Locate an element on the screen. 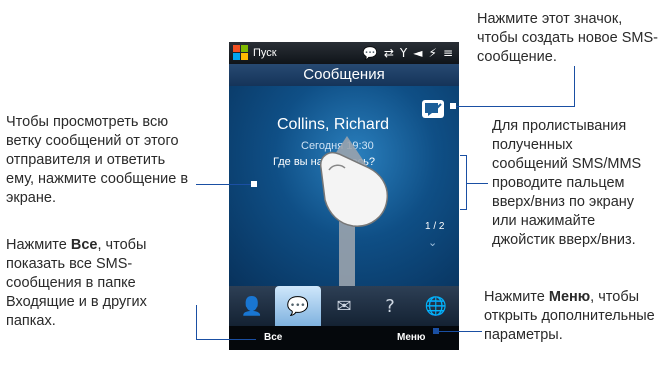  envelope-icon: ✉ is located at coordinates (344, 306).